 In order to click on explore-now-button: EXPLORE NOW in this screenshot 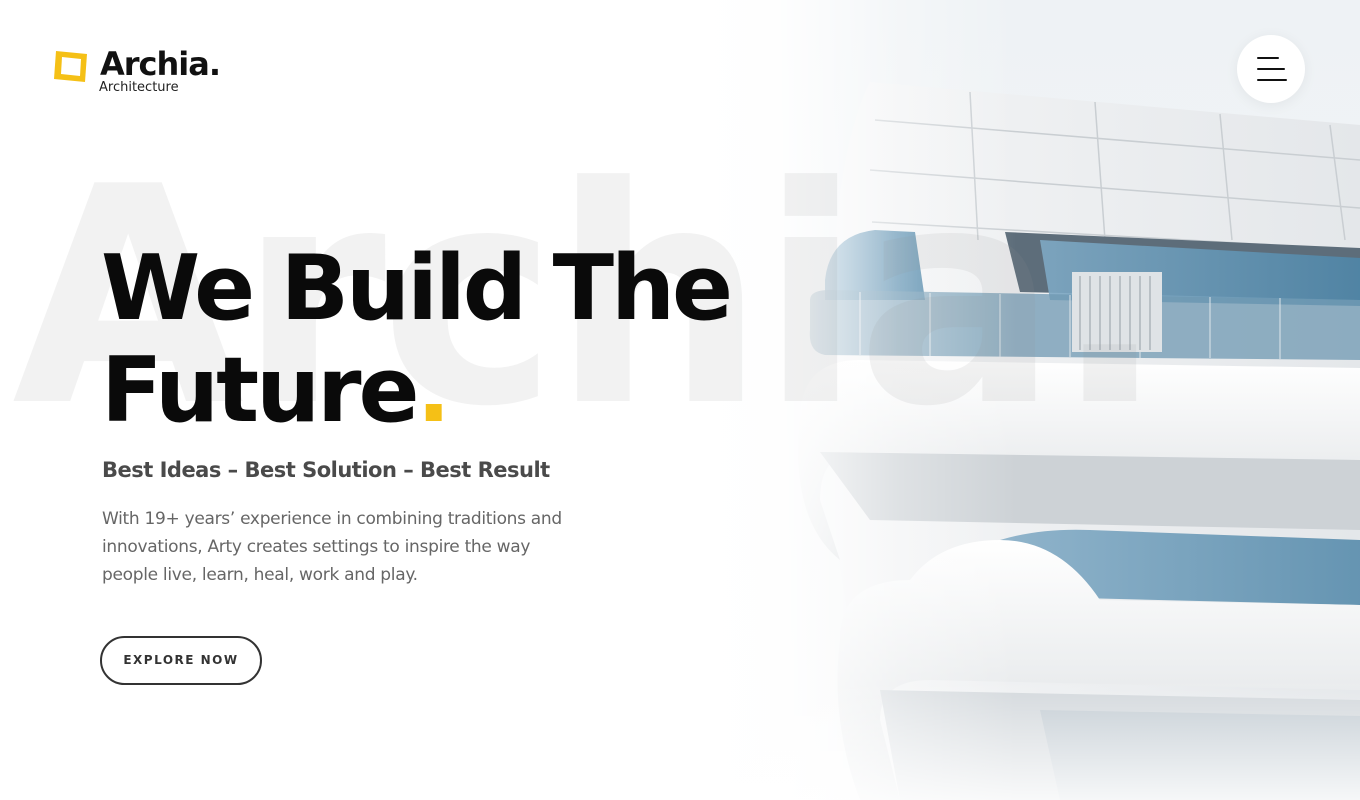, I will do `click(181, 660)`.